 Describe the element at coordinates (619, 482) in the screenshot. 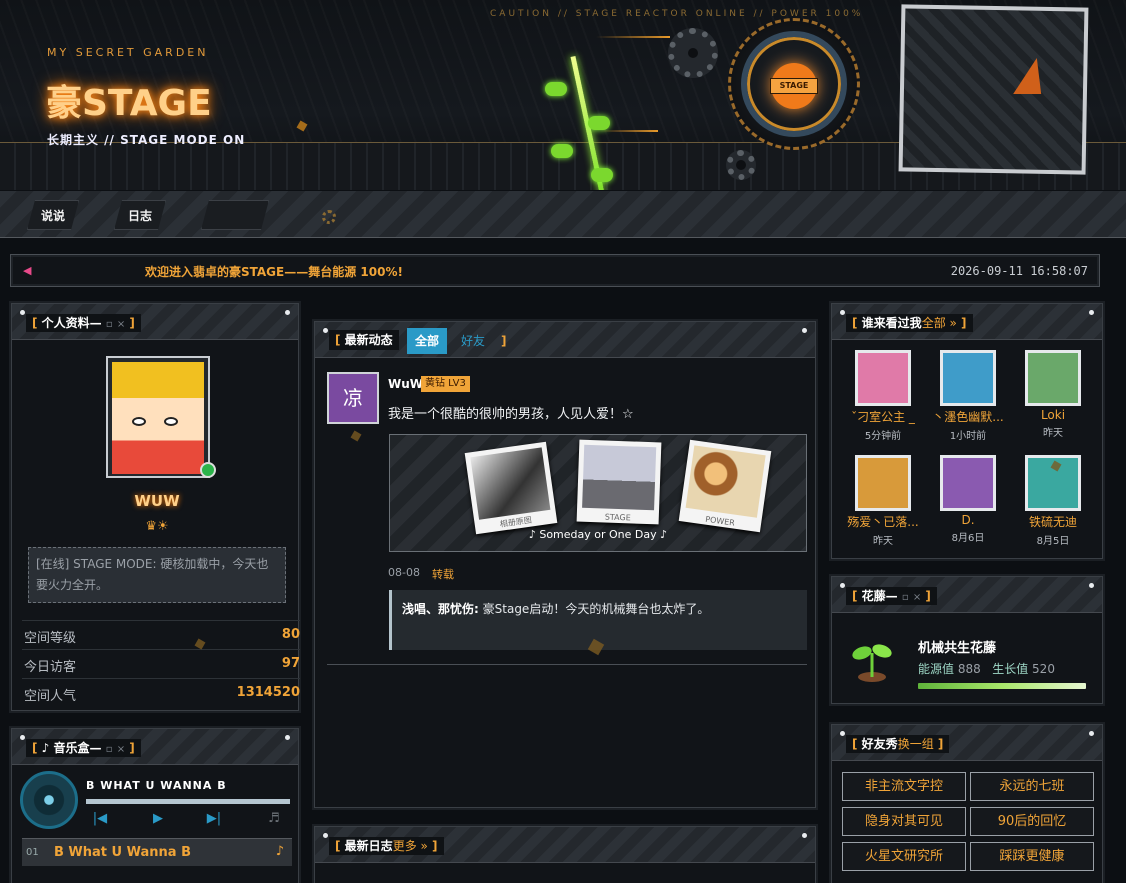

I see `photo-thumb: STAGE` at that location.